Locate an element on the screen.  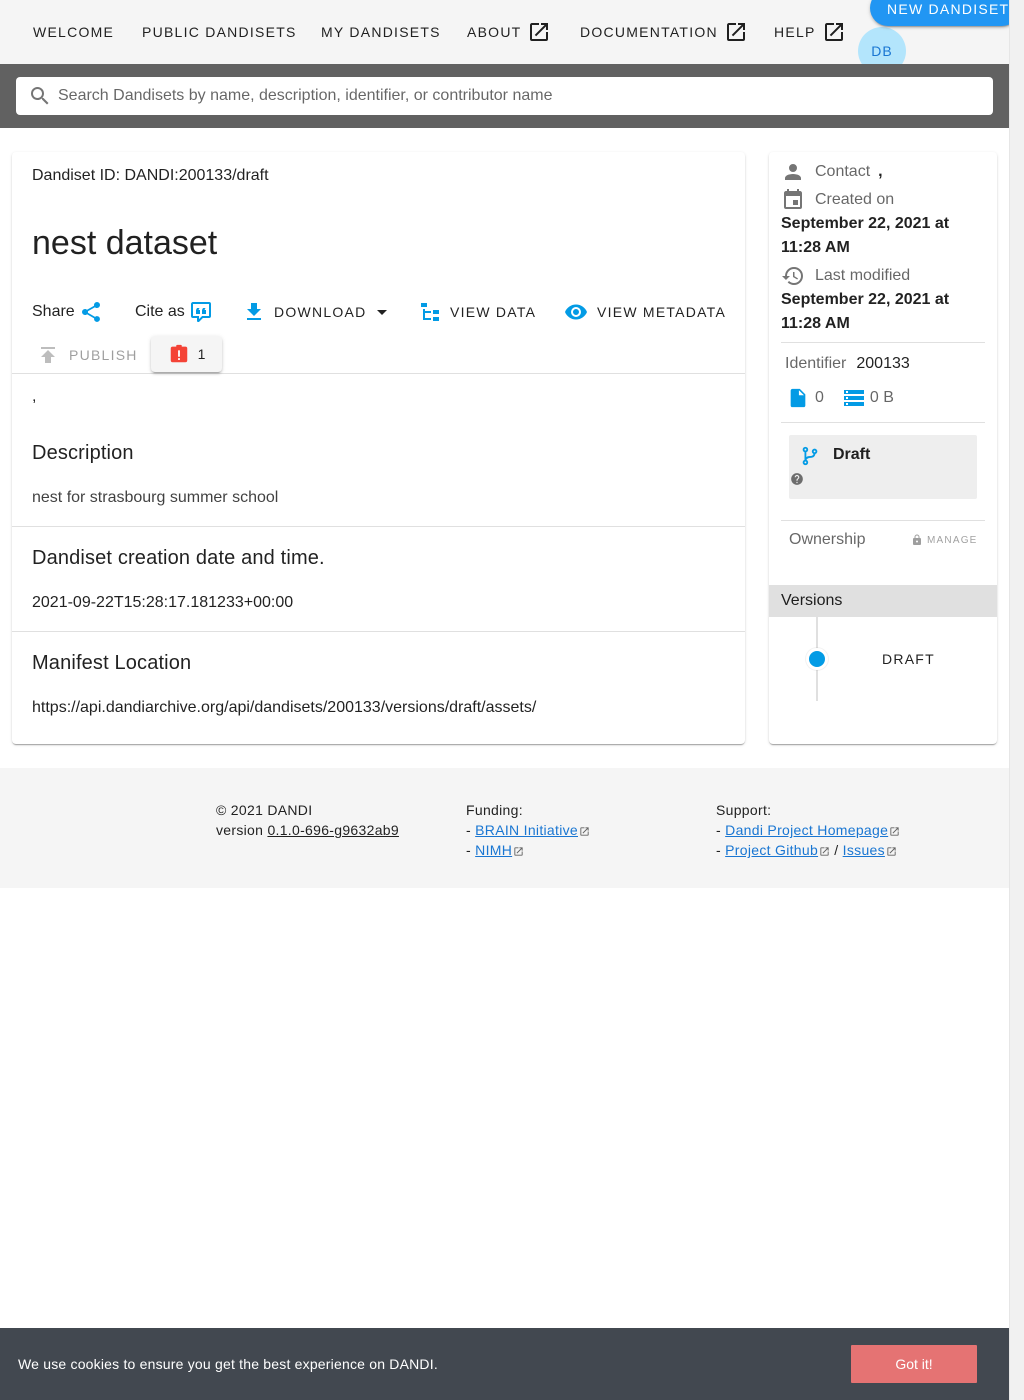
version-timeline-dot is located at coordinates (817, 659).